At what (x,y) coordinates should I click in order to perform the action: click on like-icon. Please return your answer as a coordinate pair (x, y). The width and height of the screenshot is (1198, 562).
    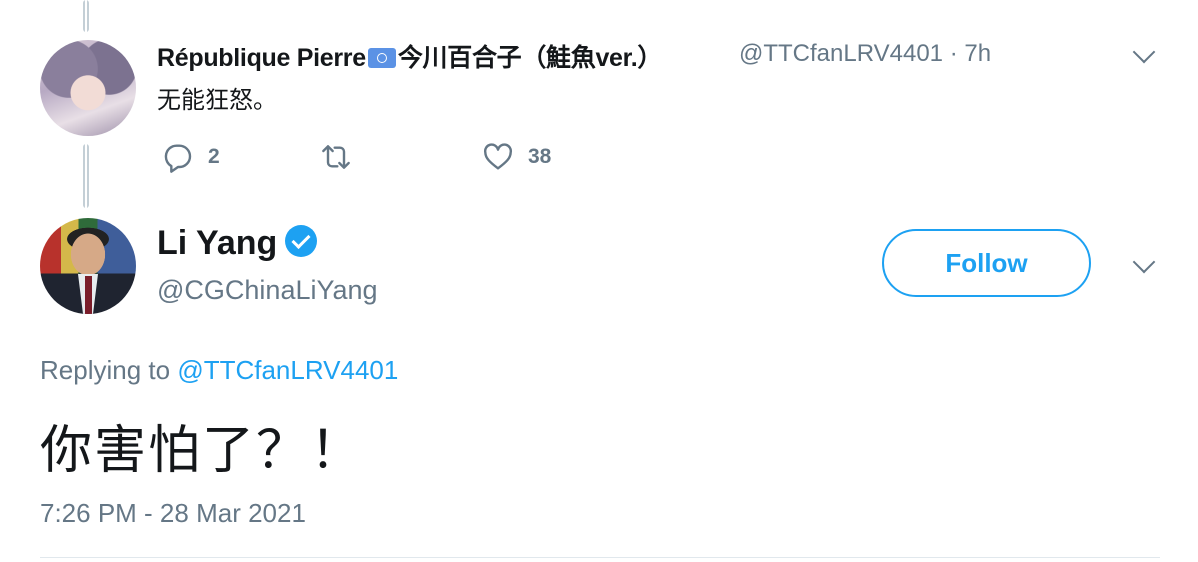
    Looking at the image, I should click on (498, 156).